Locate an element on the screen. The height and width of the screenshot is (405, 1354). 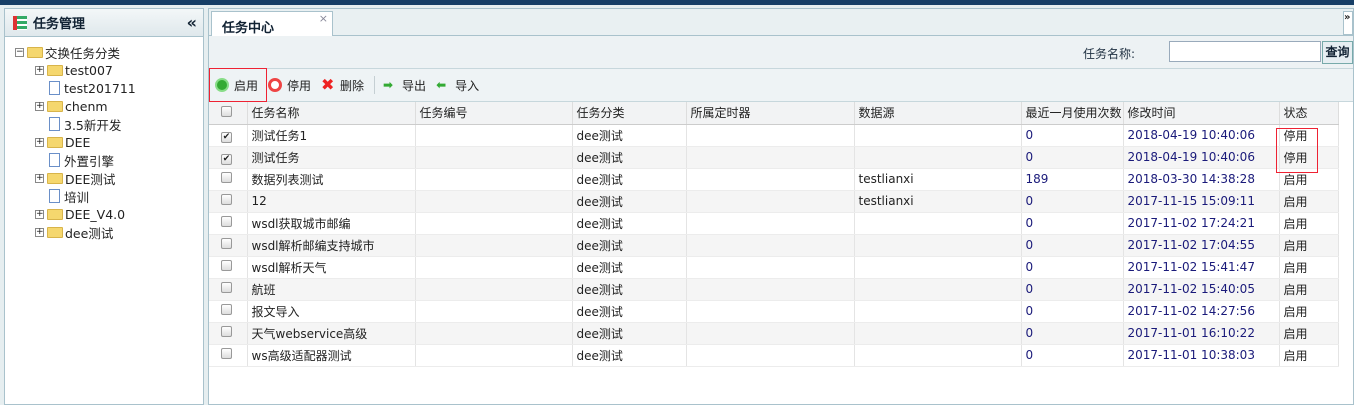
tree-node: + DEE_V4.0 is located at coordinates (109, 214).